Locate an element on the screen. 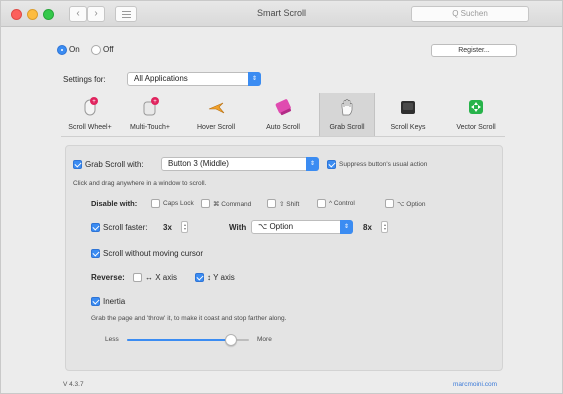 The width and height of the screenshot is (563, 394). tab-vector-scroll: Vector Scroll is located at coordinates (476, 114).